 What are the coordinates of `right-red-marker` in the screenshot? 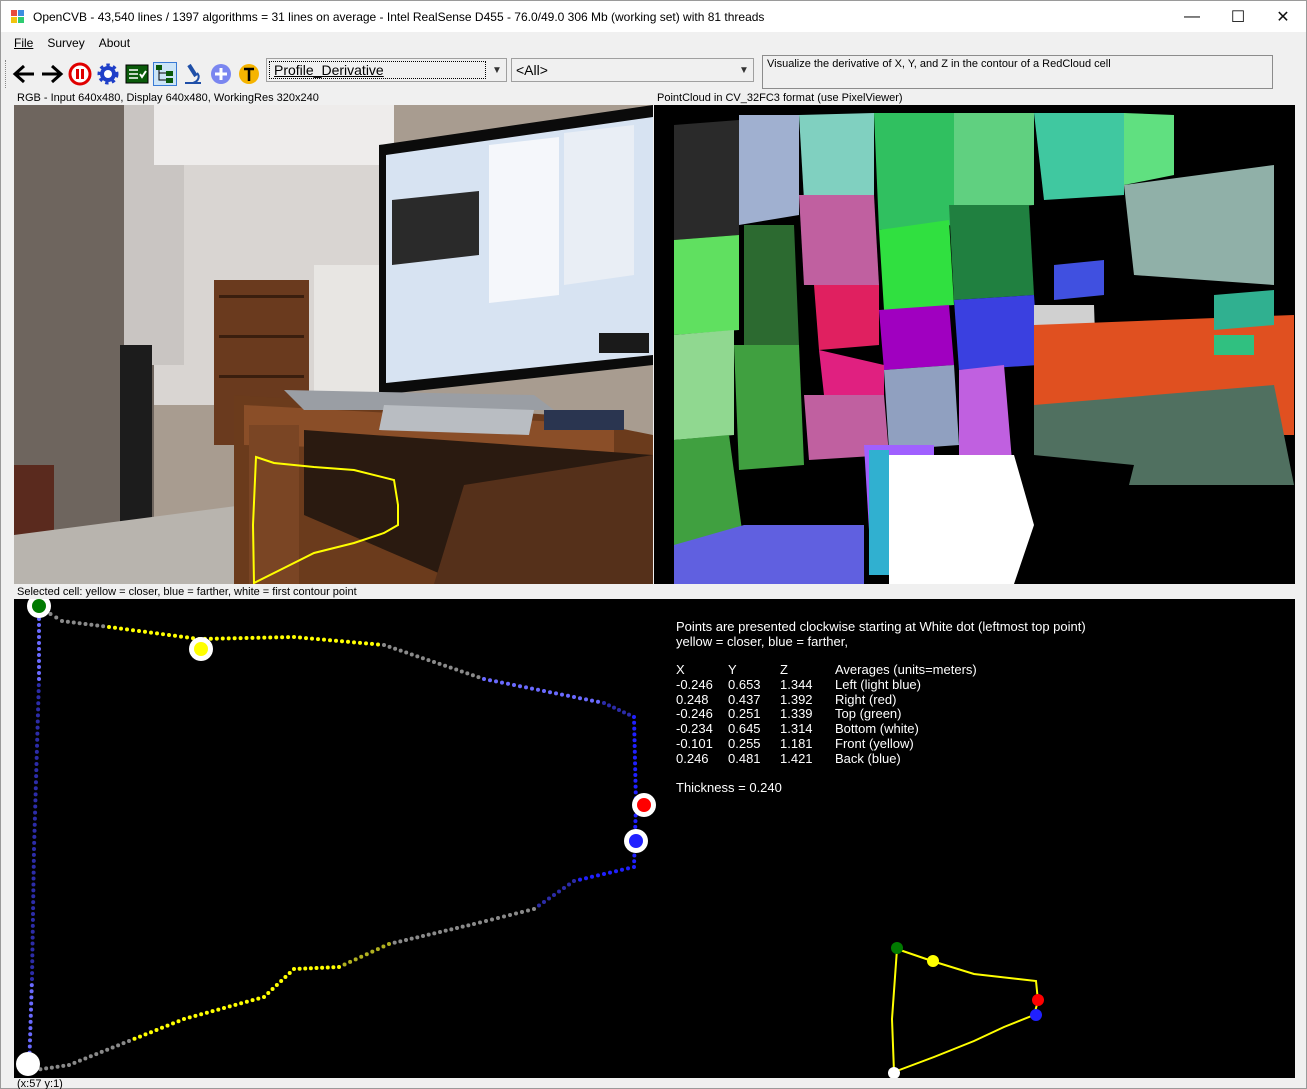 It's located at (644, 805).